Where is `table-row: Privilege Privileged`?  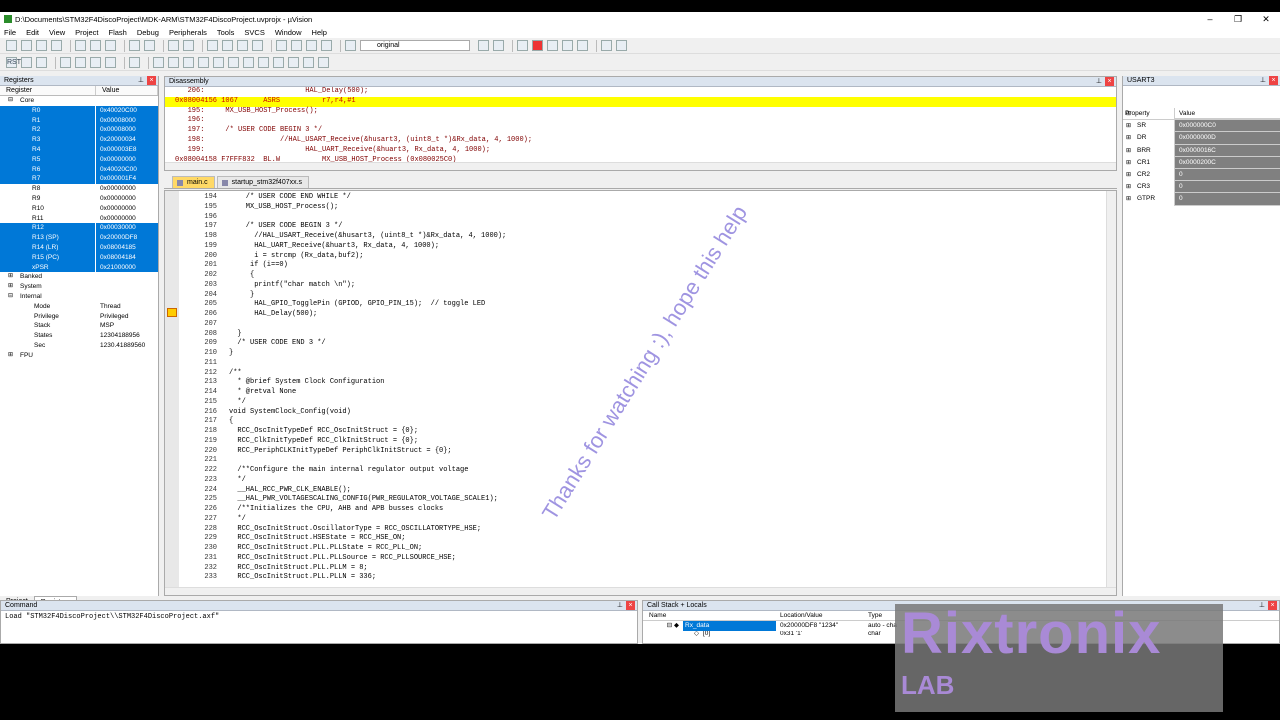 table-row: Privilege Privileged is located at coordinates (79, 317).